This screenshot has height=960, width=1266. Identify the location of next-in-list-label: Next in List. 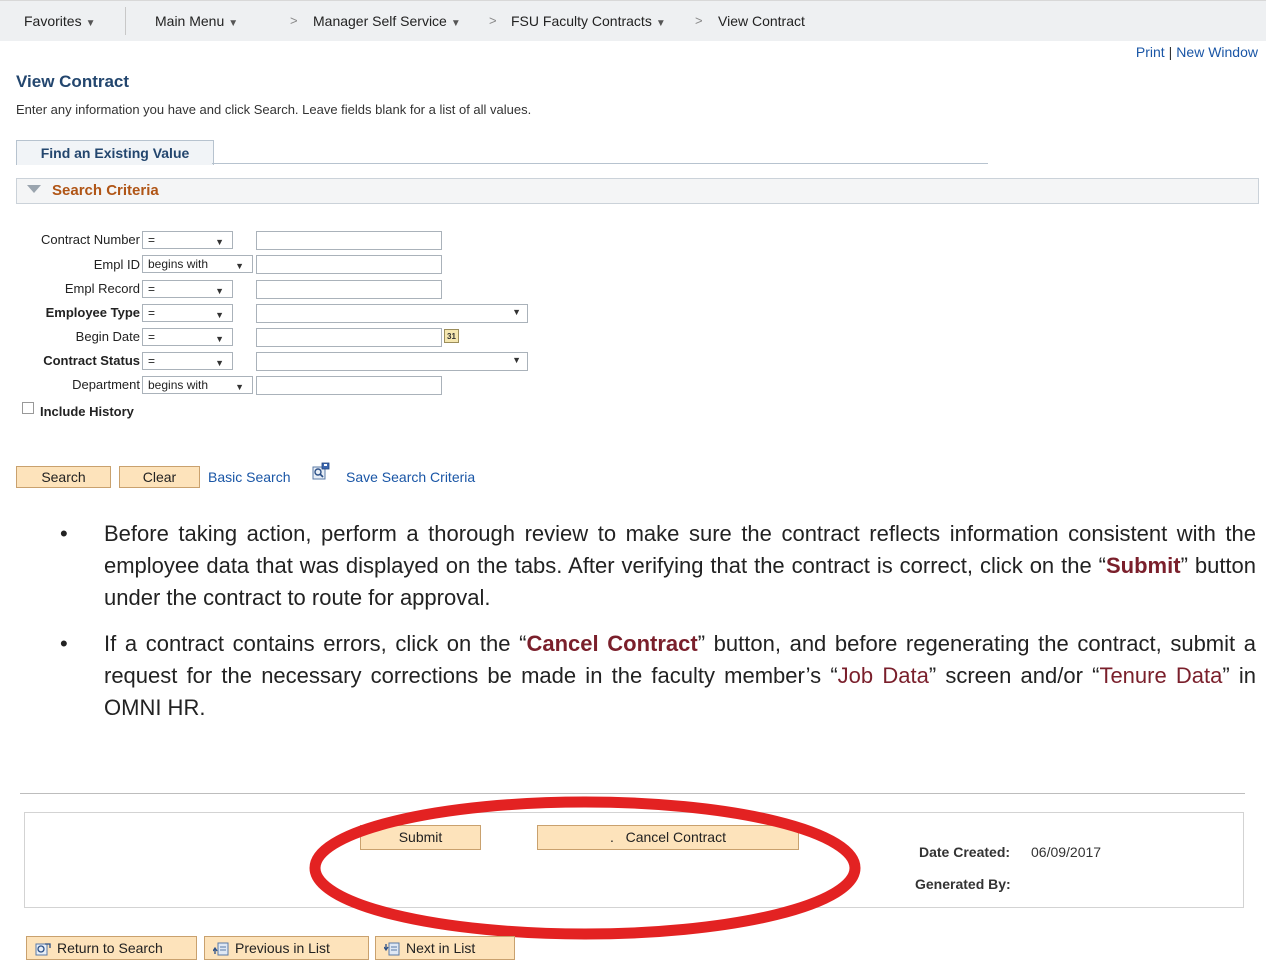
(441, 948).